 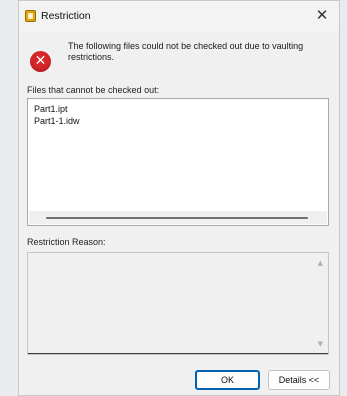 I want to click on scrollbar-thumb, so click(x=177, y=218).